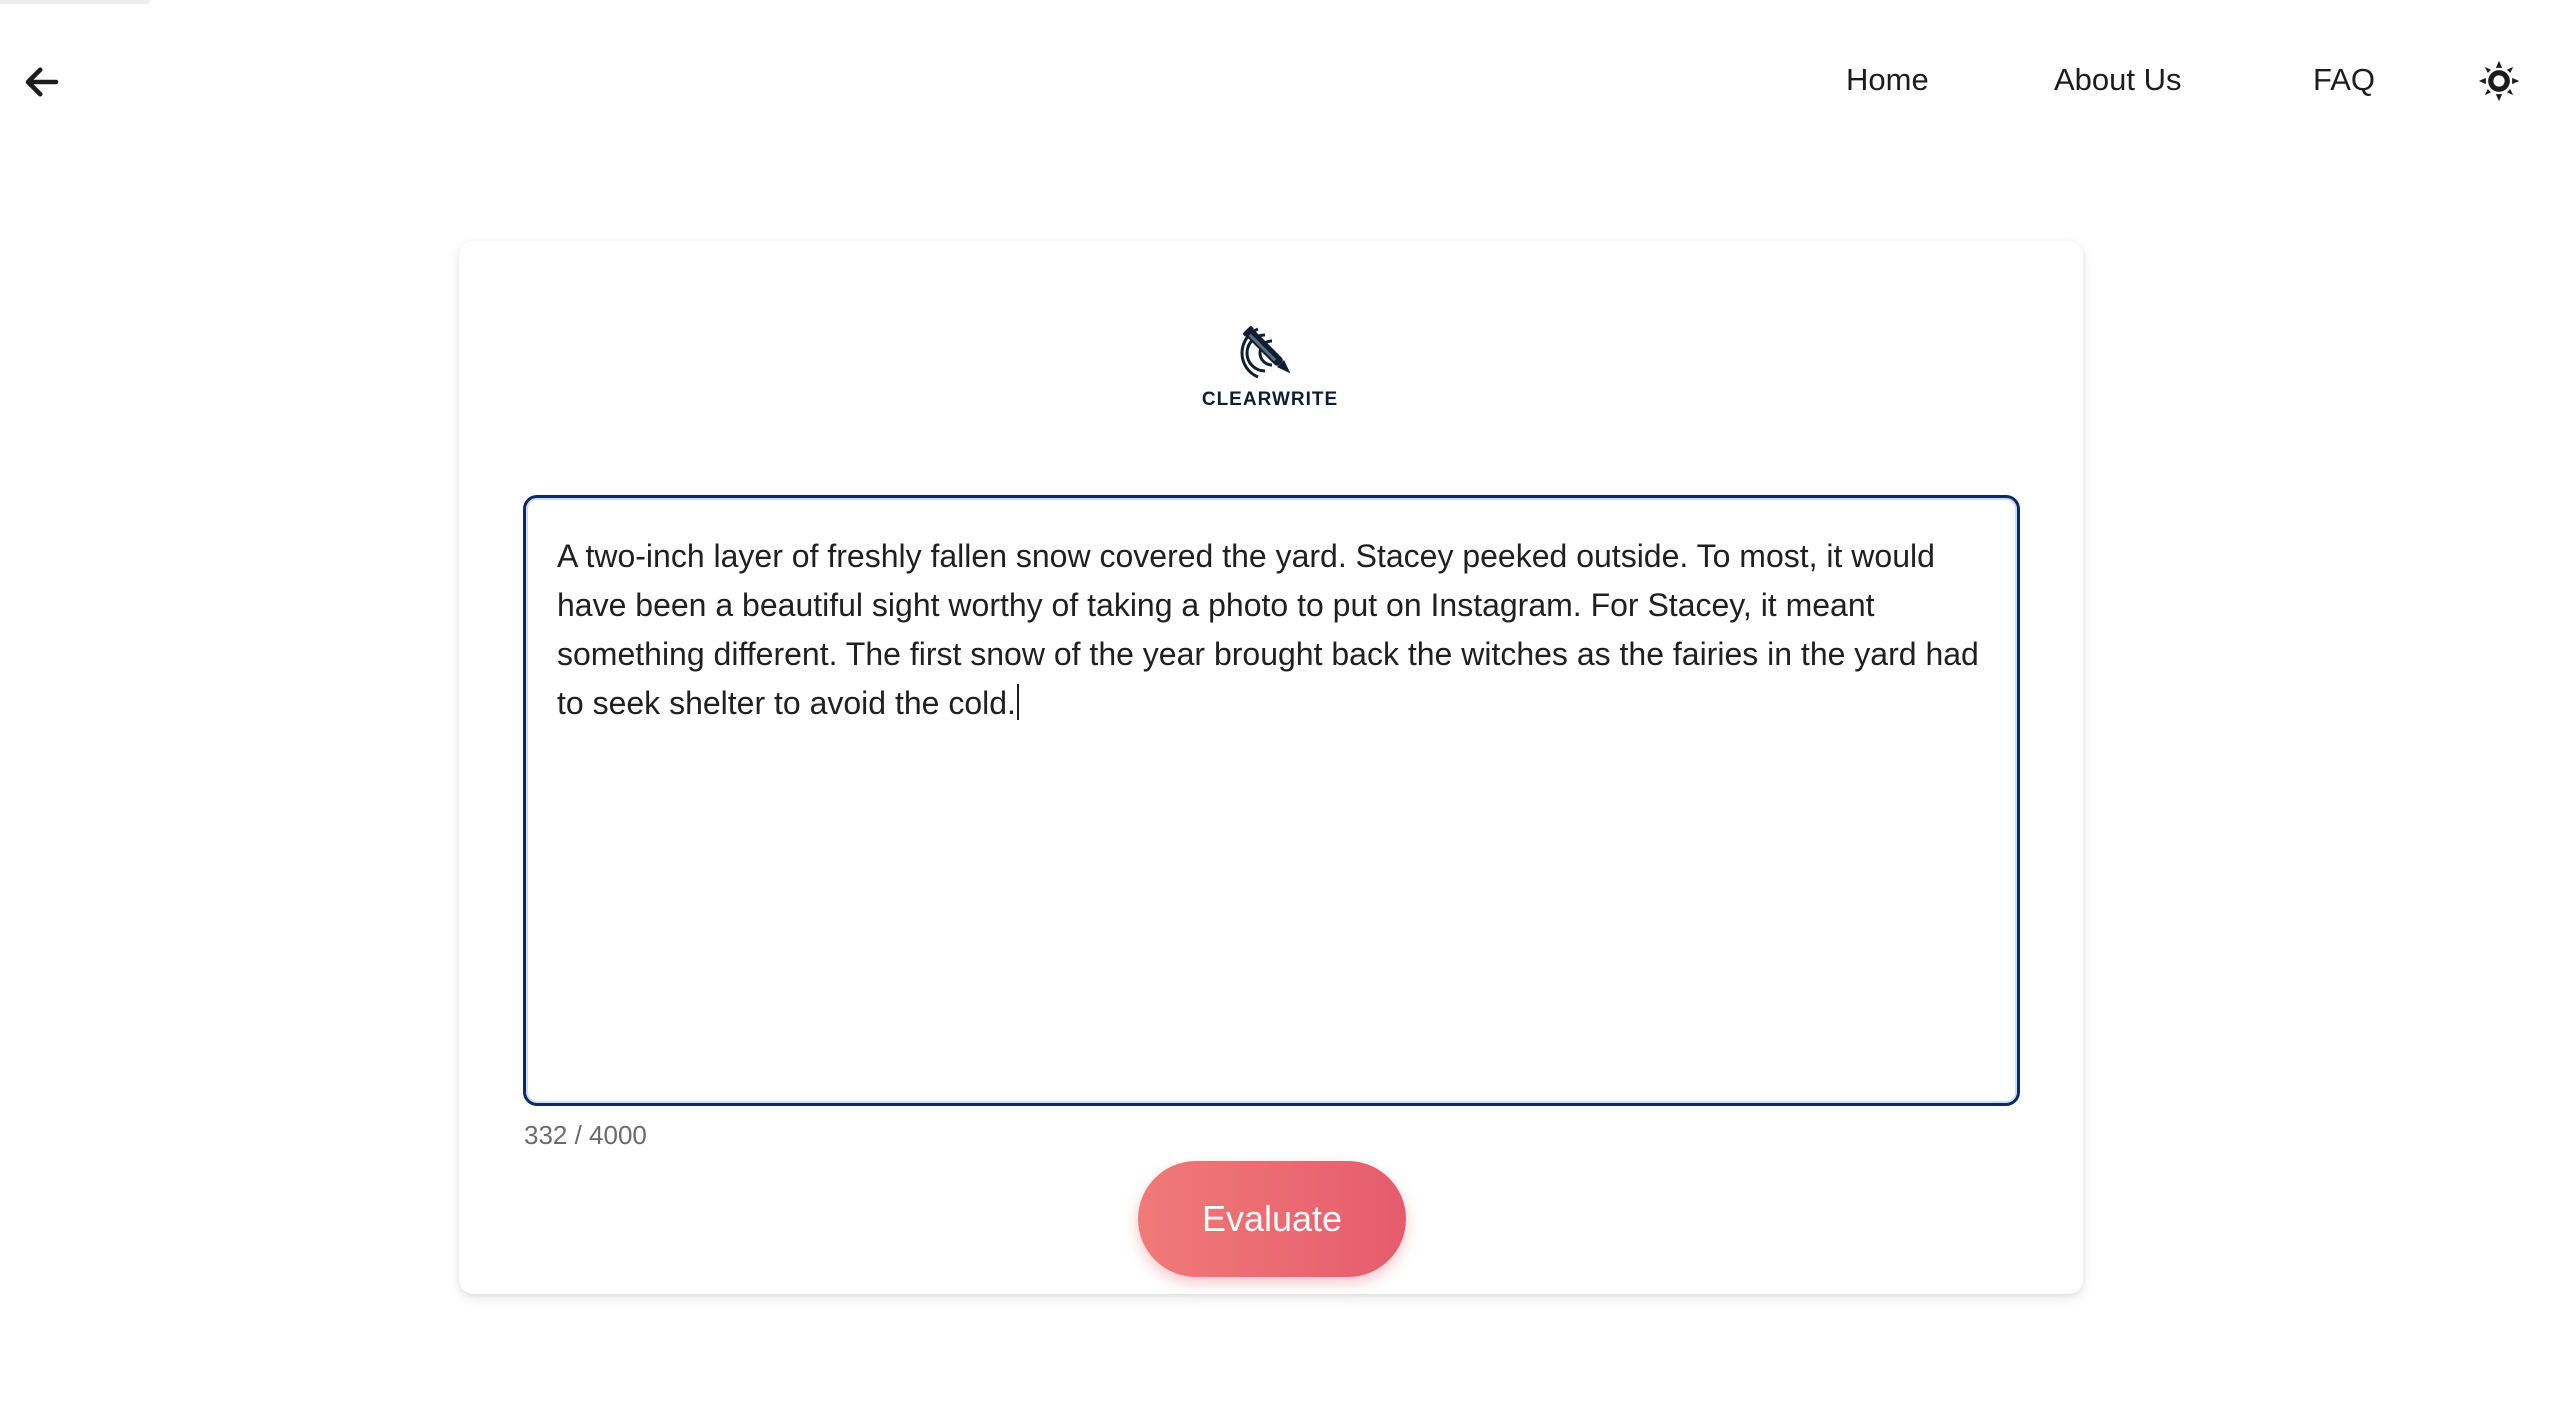  What do you see at coordinates (585, 1135) in the screenshot?
I see `character-counter: 332 / 4000` at bounding box center [585, 1135].